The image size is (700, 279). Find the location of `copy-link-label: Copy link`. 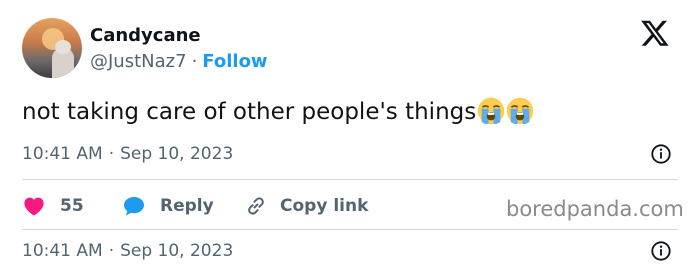

copy-link-label: Copy link is located at coordinates (324, 206).